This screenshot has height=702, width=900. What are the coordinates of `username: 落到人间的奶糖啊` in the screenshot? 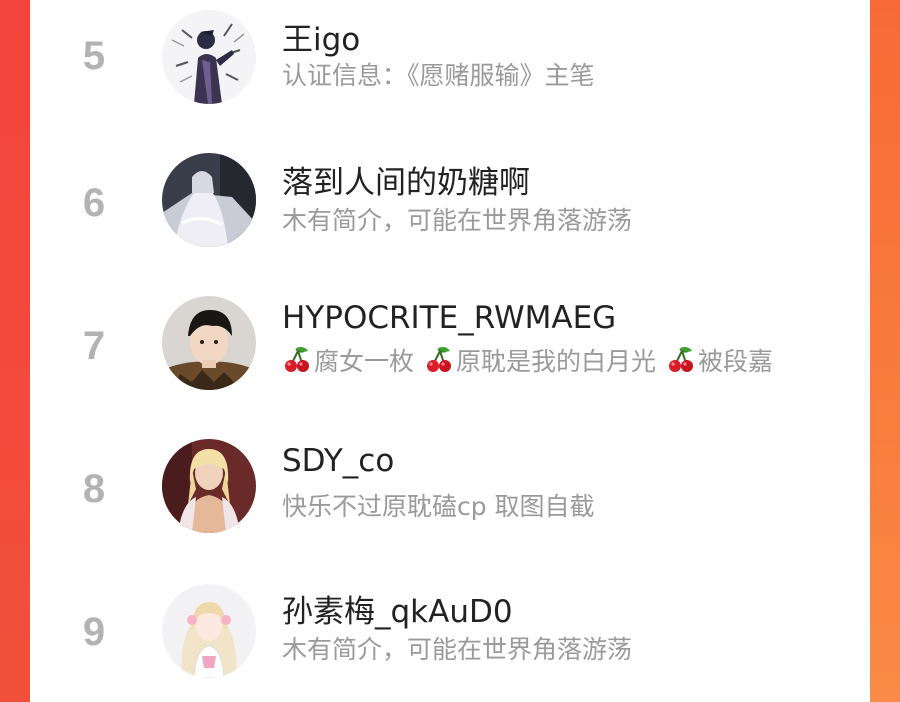 It's located at (406, 179).